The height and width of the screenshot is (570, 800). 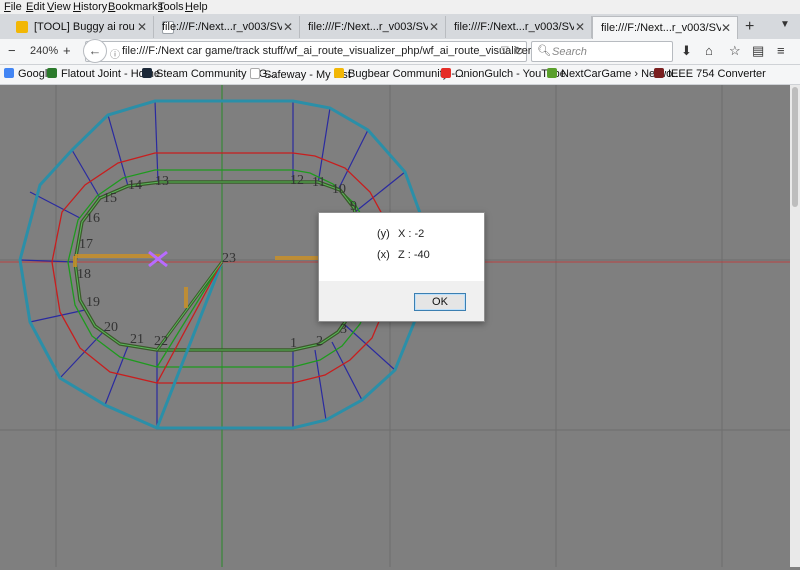 I want to click on youtube-icon, so click(x=446, y=73).